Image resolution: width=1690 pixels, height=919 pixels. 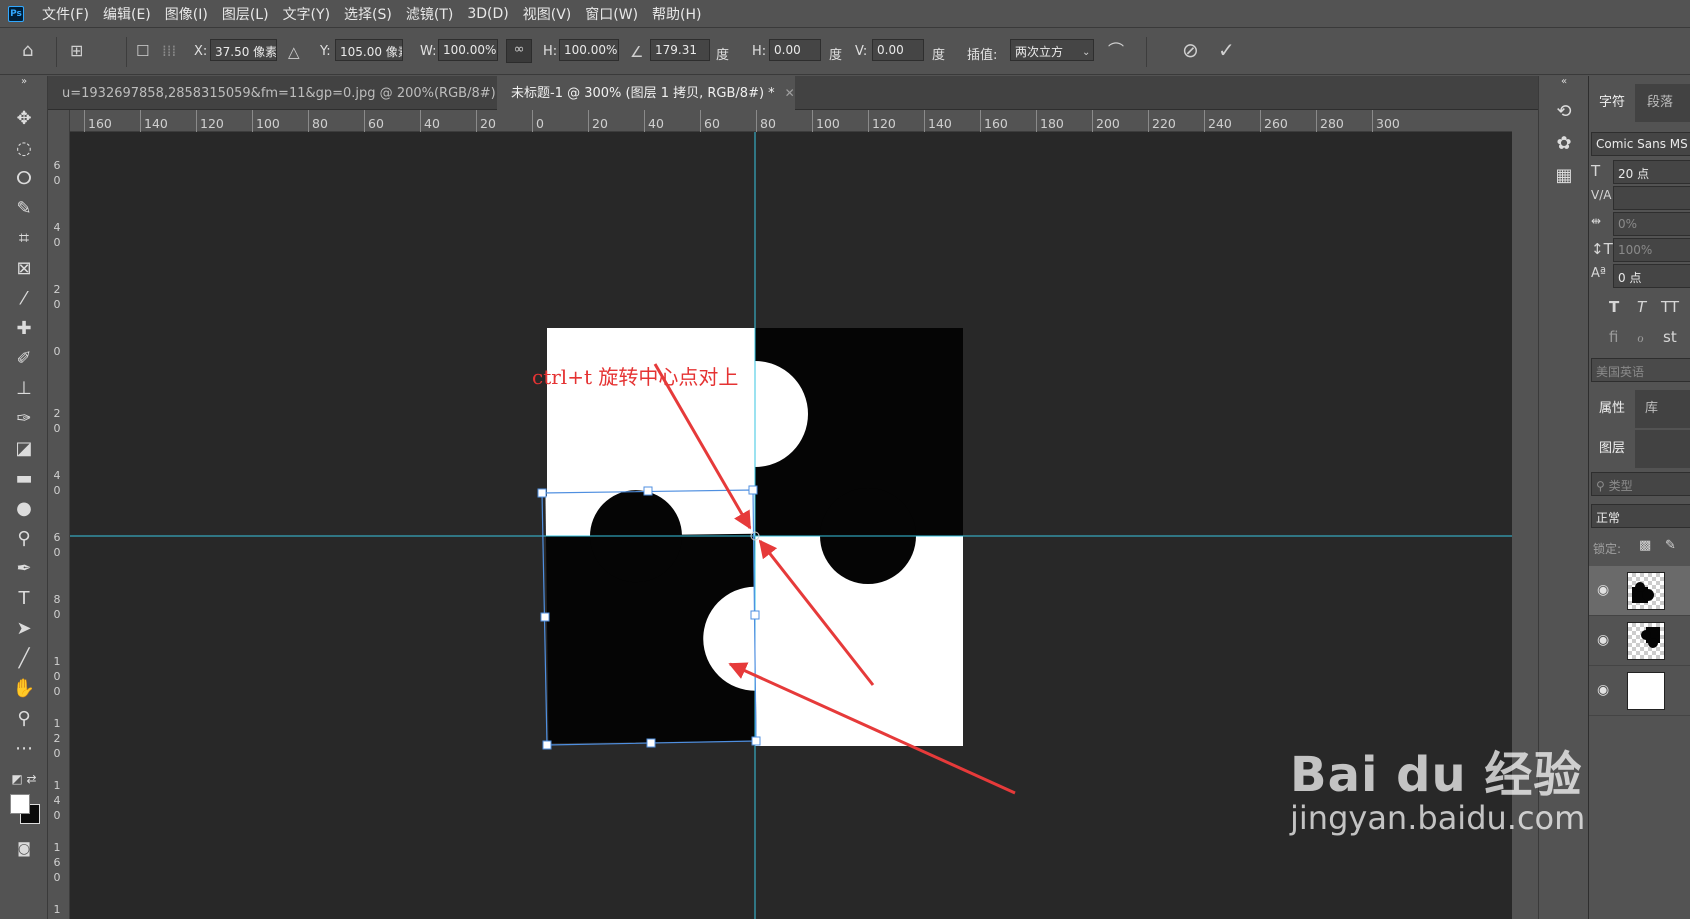 I want to click on ligature-icon: fi, so click(x=1613, y=337).